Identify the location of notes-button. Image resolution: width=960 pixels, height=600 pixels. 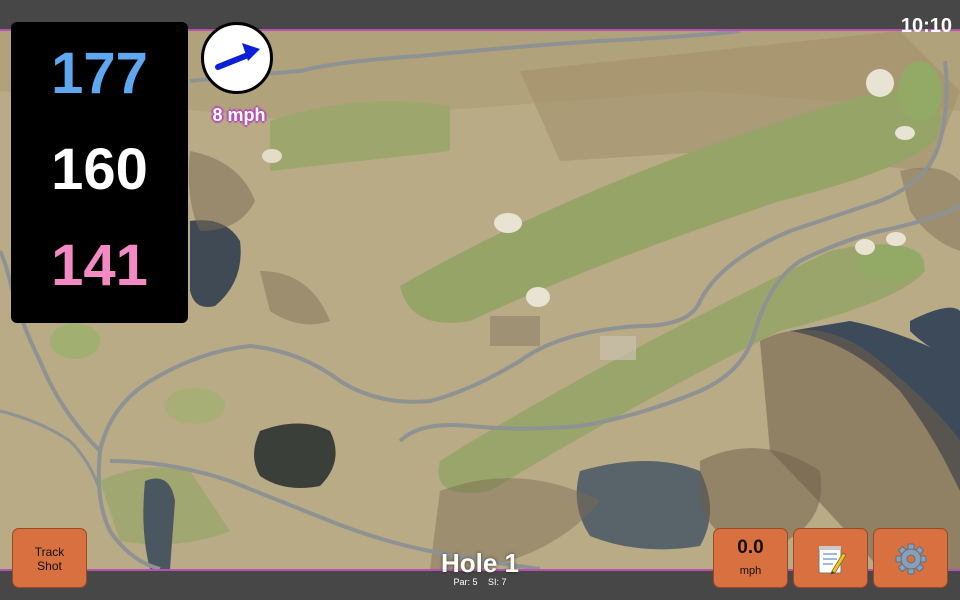
(830, 558).